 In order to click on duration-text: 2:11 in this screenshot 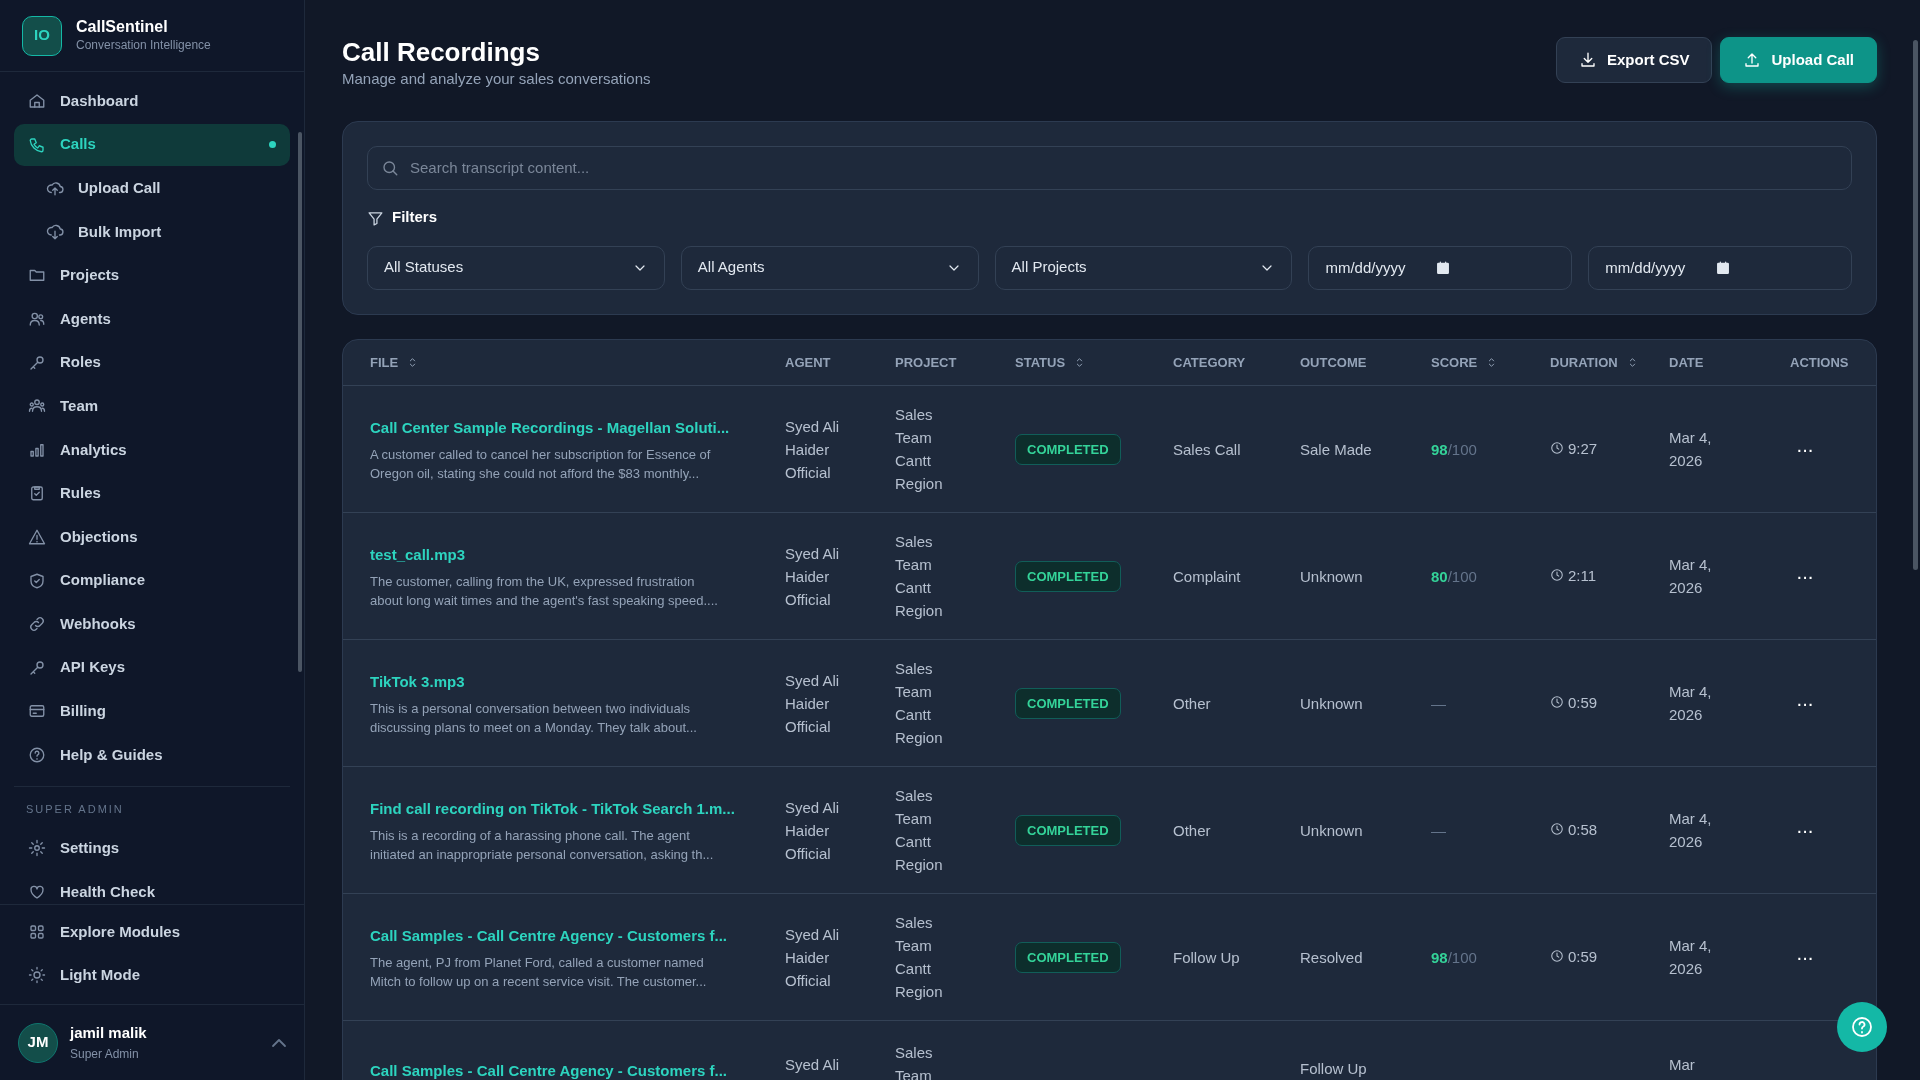, I will do `click(1582, 575)`.